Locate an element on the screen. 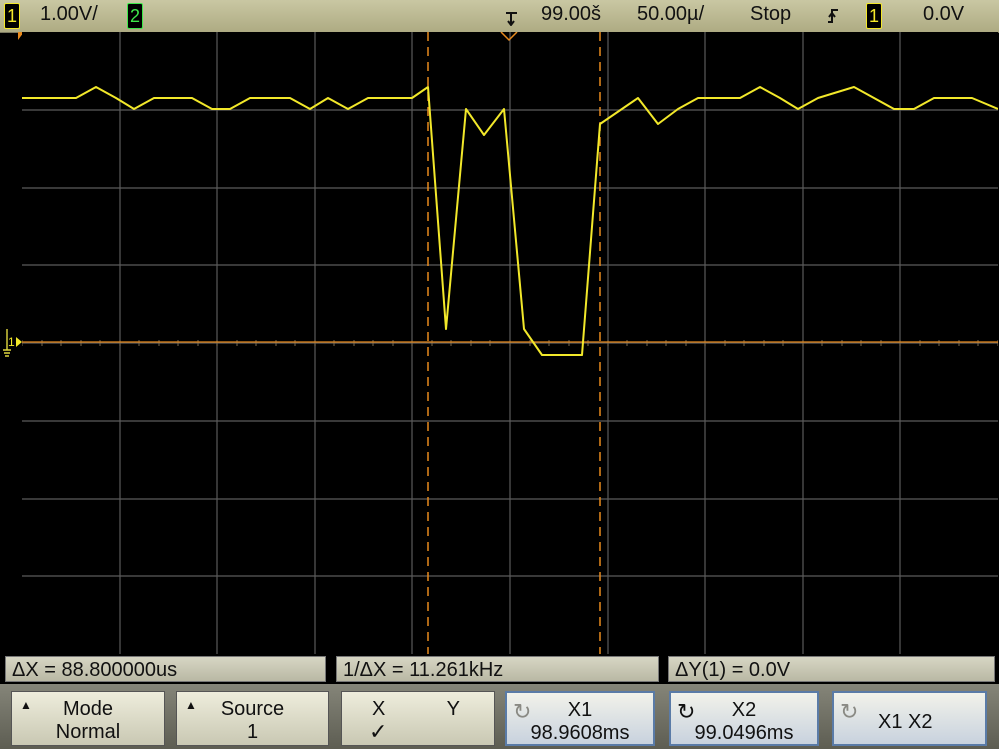  x2-cursor-softkey: ↻ X2 99.0496ms is located at coordinates (744, 718).